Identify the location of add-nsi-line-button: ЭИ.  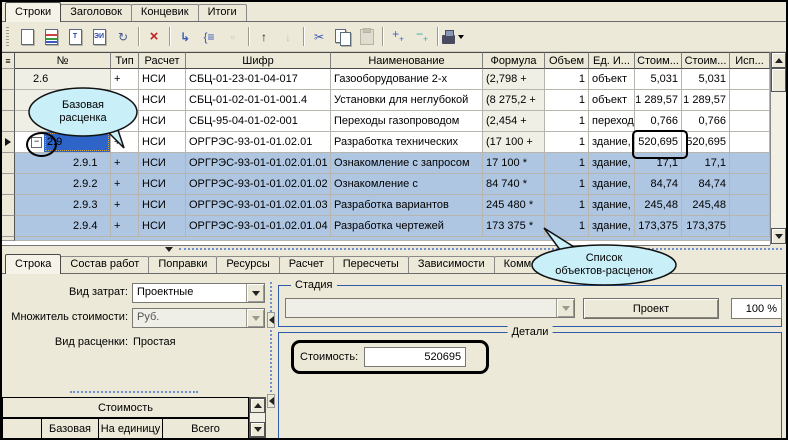
(99, 36).